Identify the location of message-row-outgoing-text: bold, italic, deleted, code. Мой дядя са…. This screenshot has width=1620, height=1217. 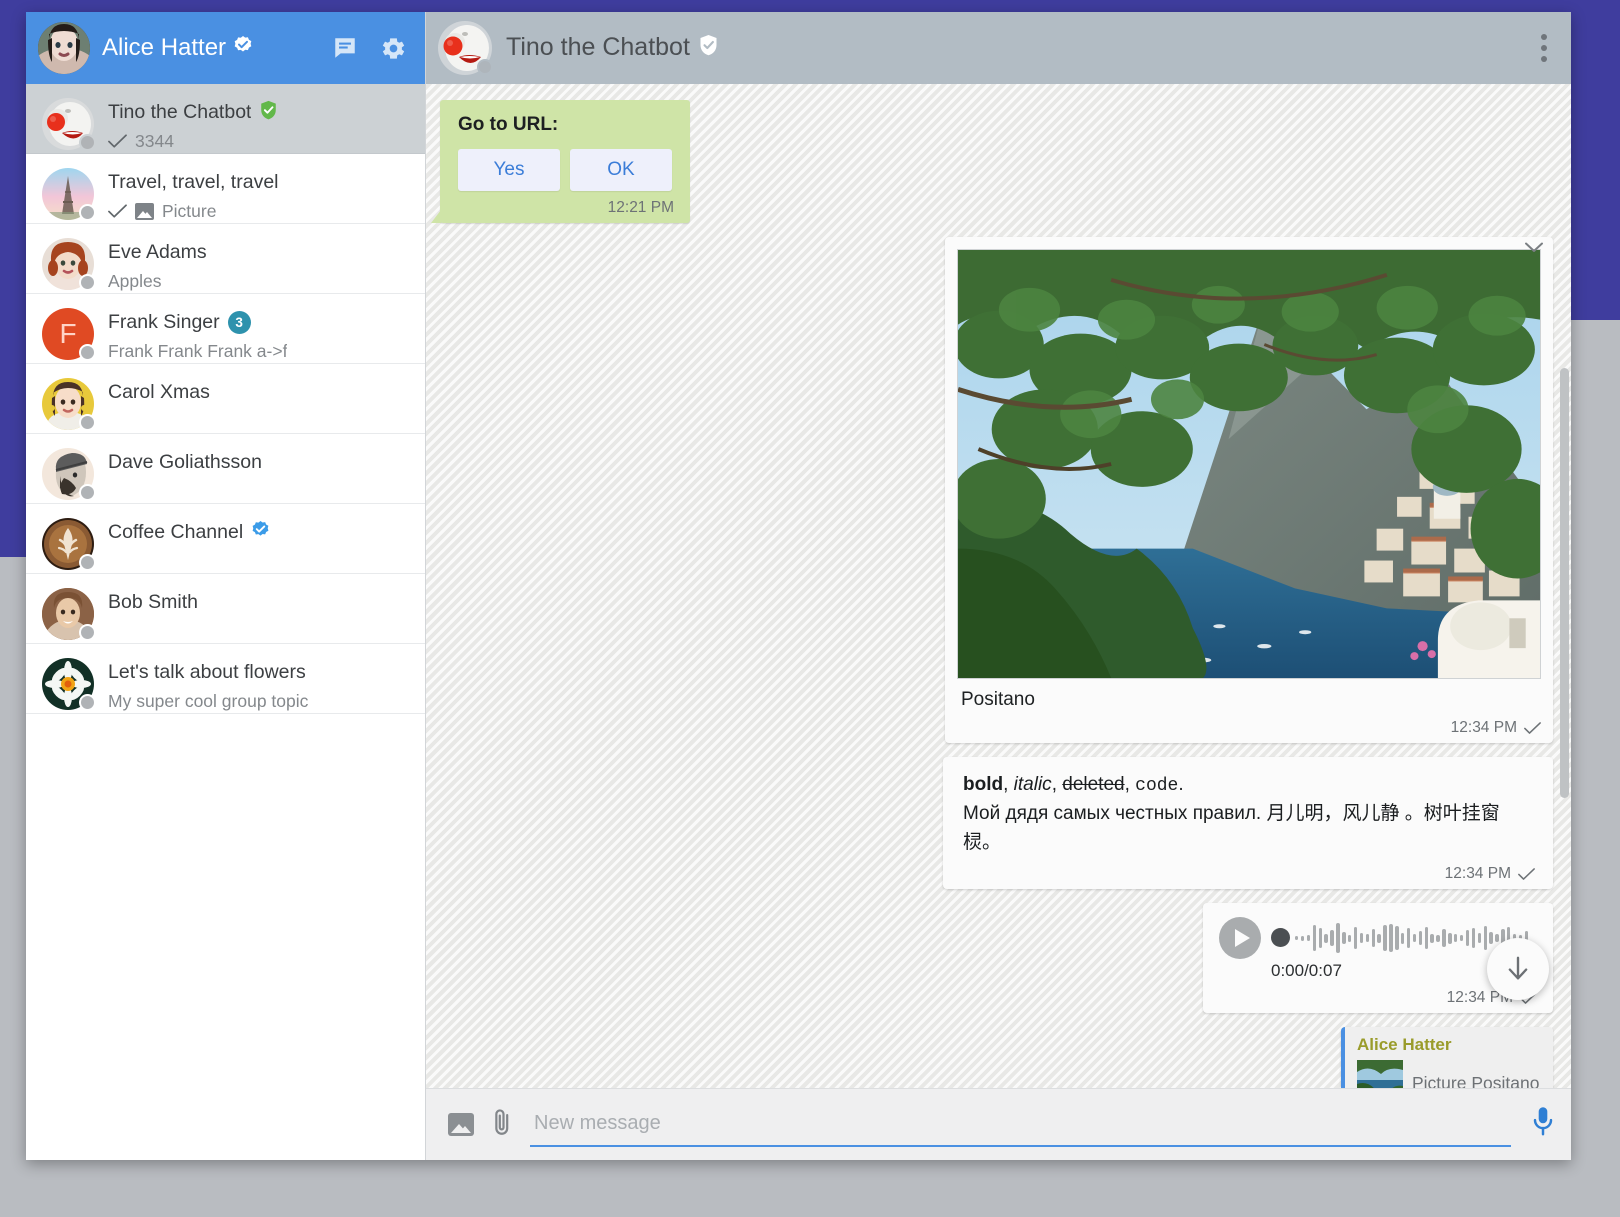
(996, 823).